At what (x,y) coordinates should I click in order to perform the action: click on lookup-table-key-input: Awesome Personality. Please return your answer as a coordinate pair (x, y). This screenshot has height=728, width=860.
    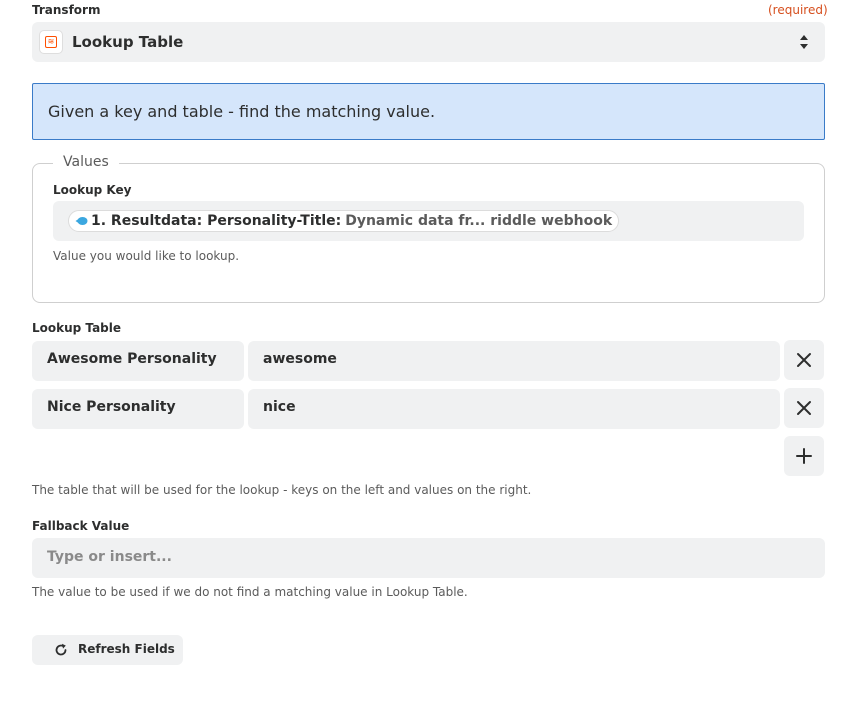
    Looking at the image, I should click on (138, 361).